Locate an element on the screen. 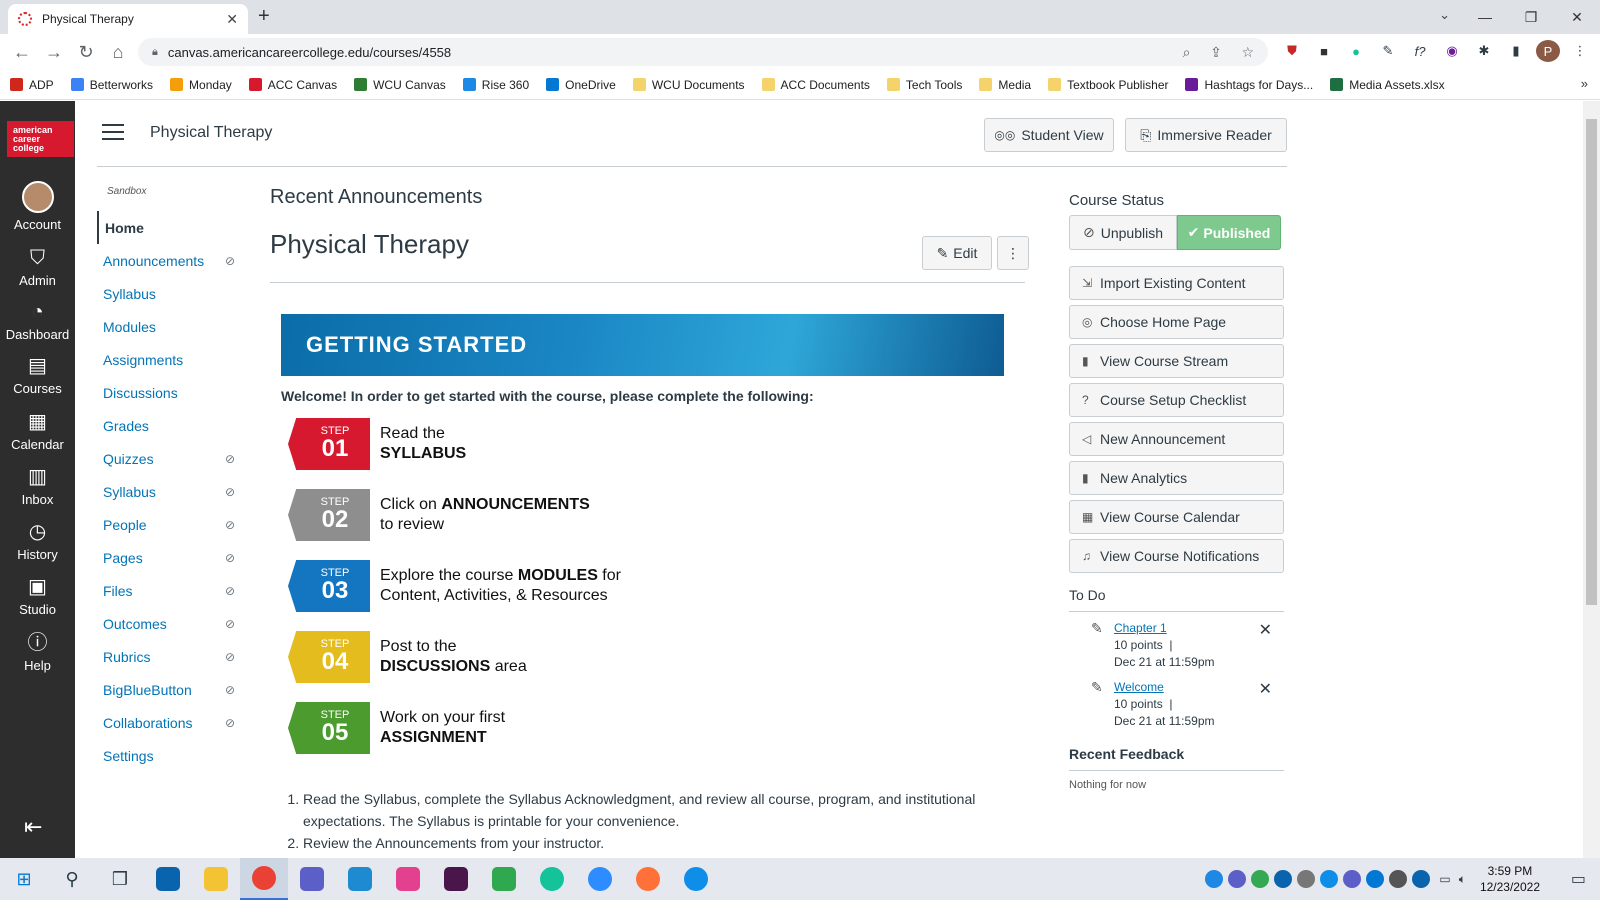 The image size is (1600, 900). bookmark-item: Media Assets.xlsx is located at coordinates (1387, 85).